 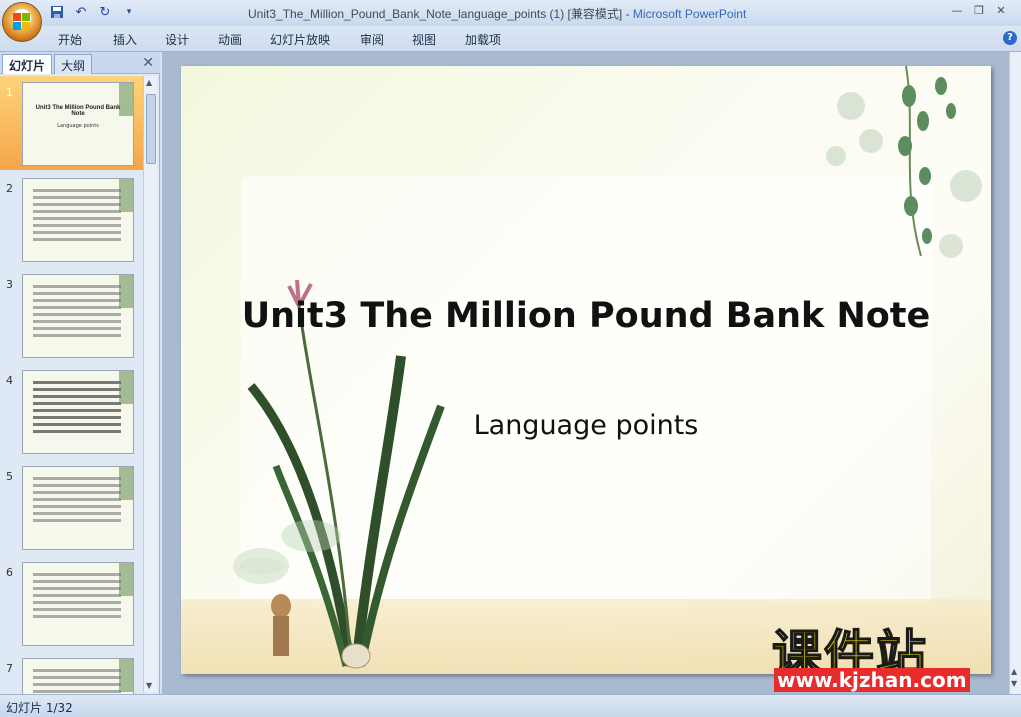 What do you see at coordinates (372, 39) in the screenshot?
I see `tab-review: 审阅` at bounding box center [372, 39].